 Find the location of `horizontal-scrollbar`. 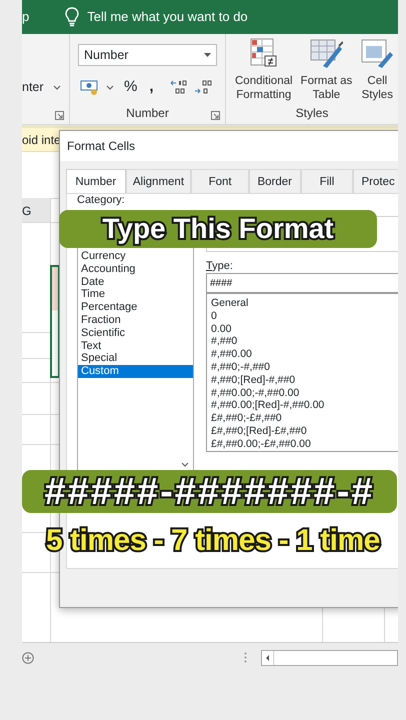

horizontal-scrollbar is located at coordinates (329, 658).